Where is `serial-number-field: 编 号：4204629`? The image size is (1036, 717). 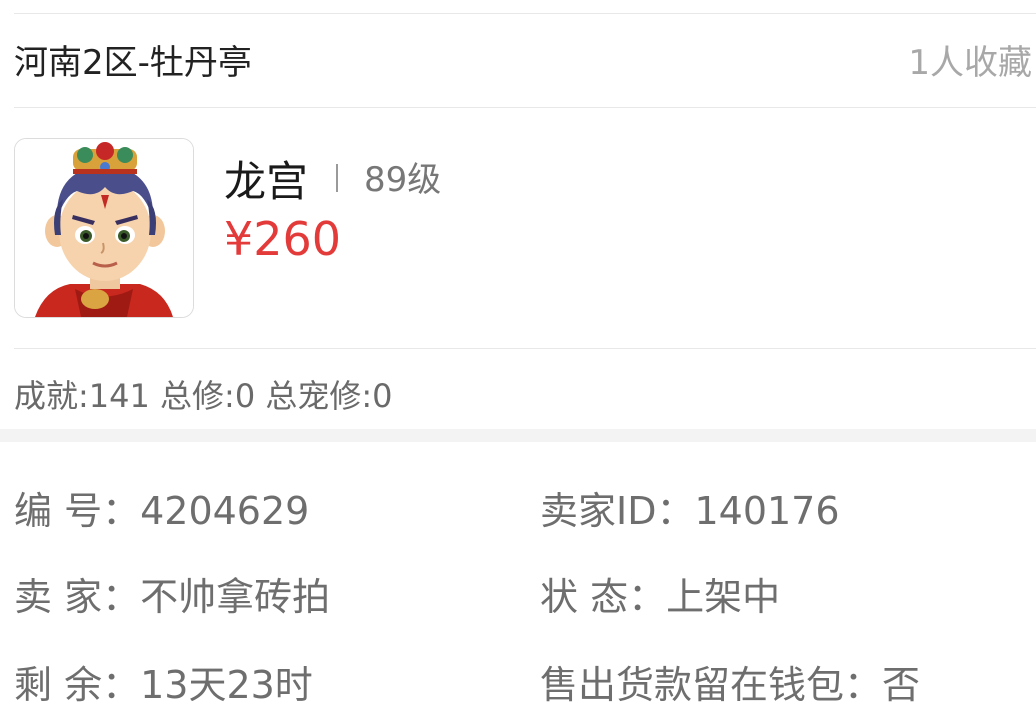 serial-number-field: 编 号：4204629 is located at coordinates (161, 507).